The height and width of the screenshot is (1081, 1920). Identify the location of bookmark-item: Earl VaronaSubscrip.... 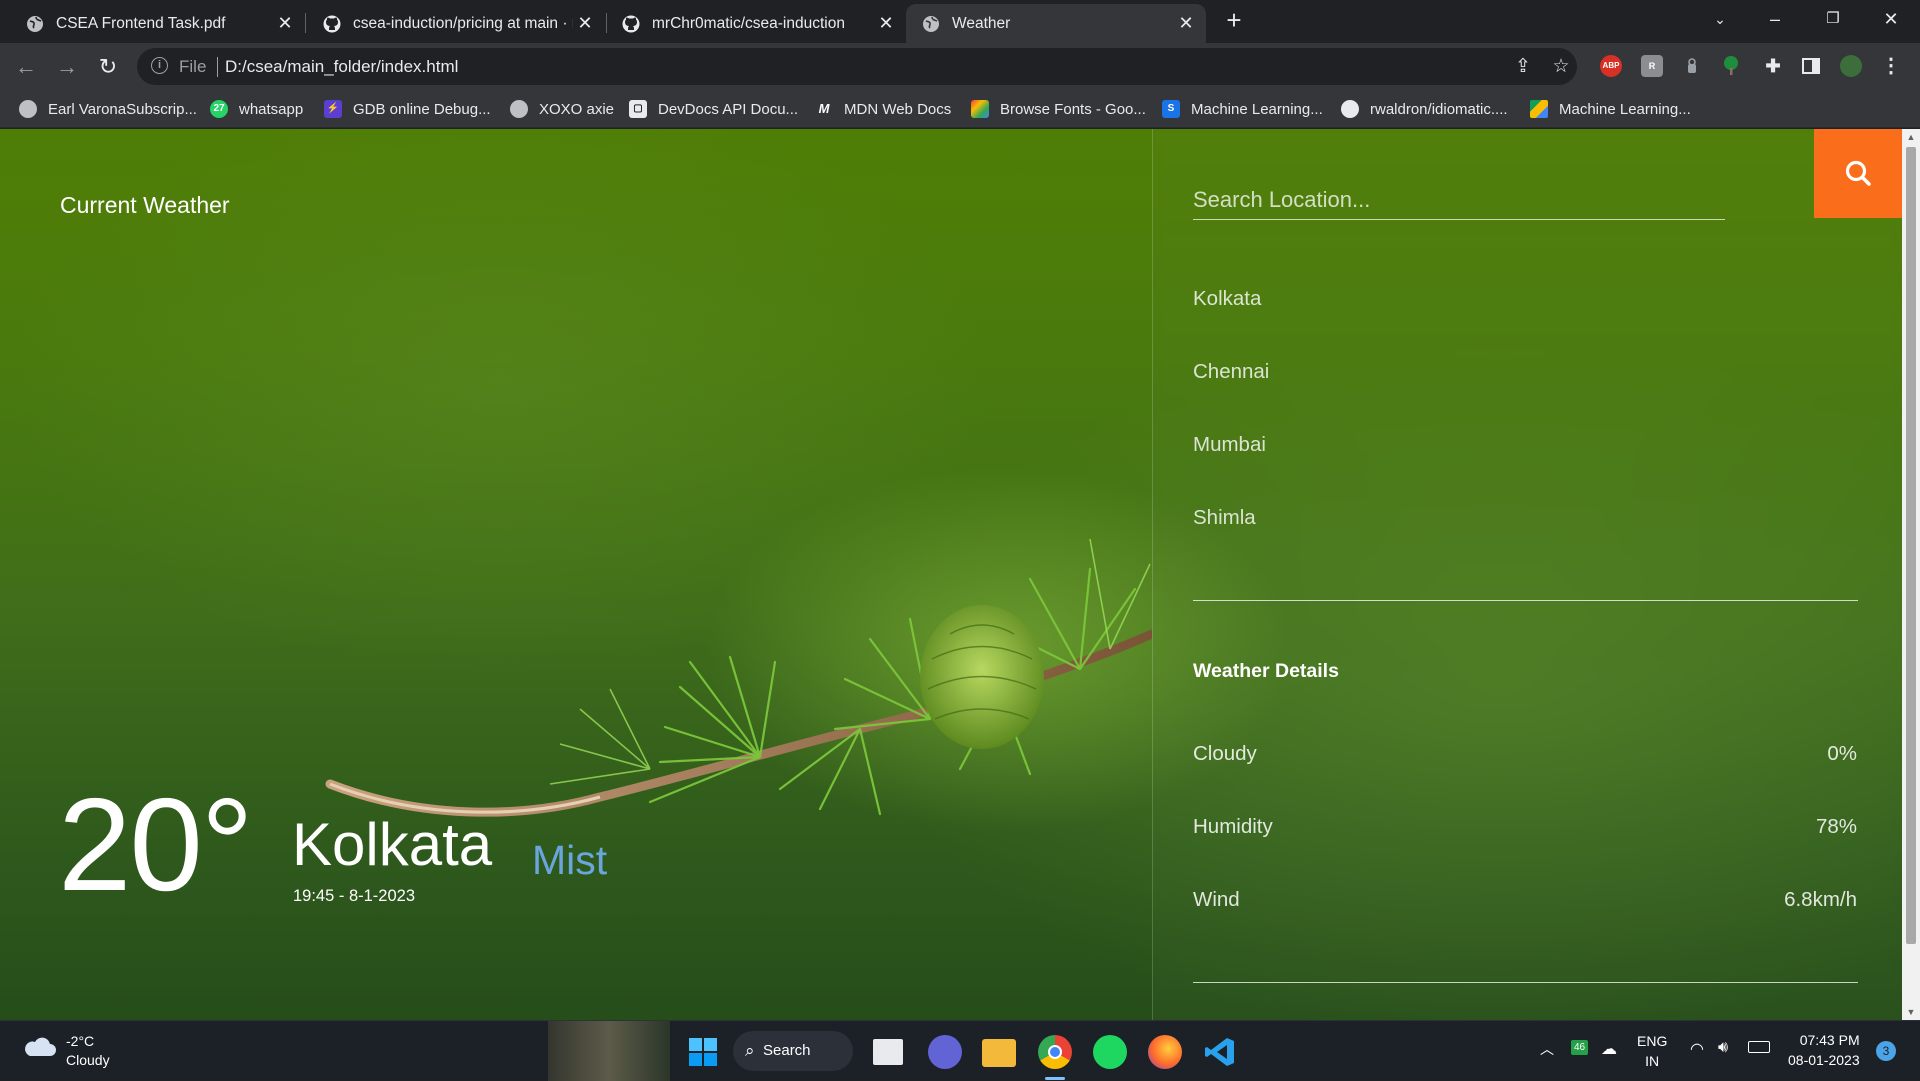
(108, 109).